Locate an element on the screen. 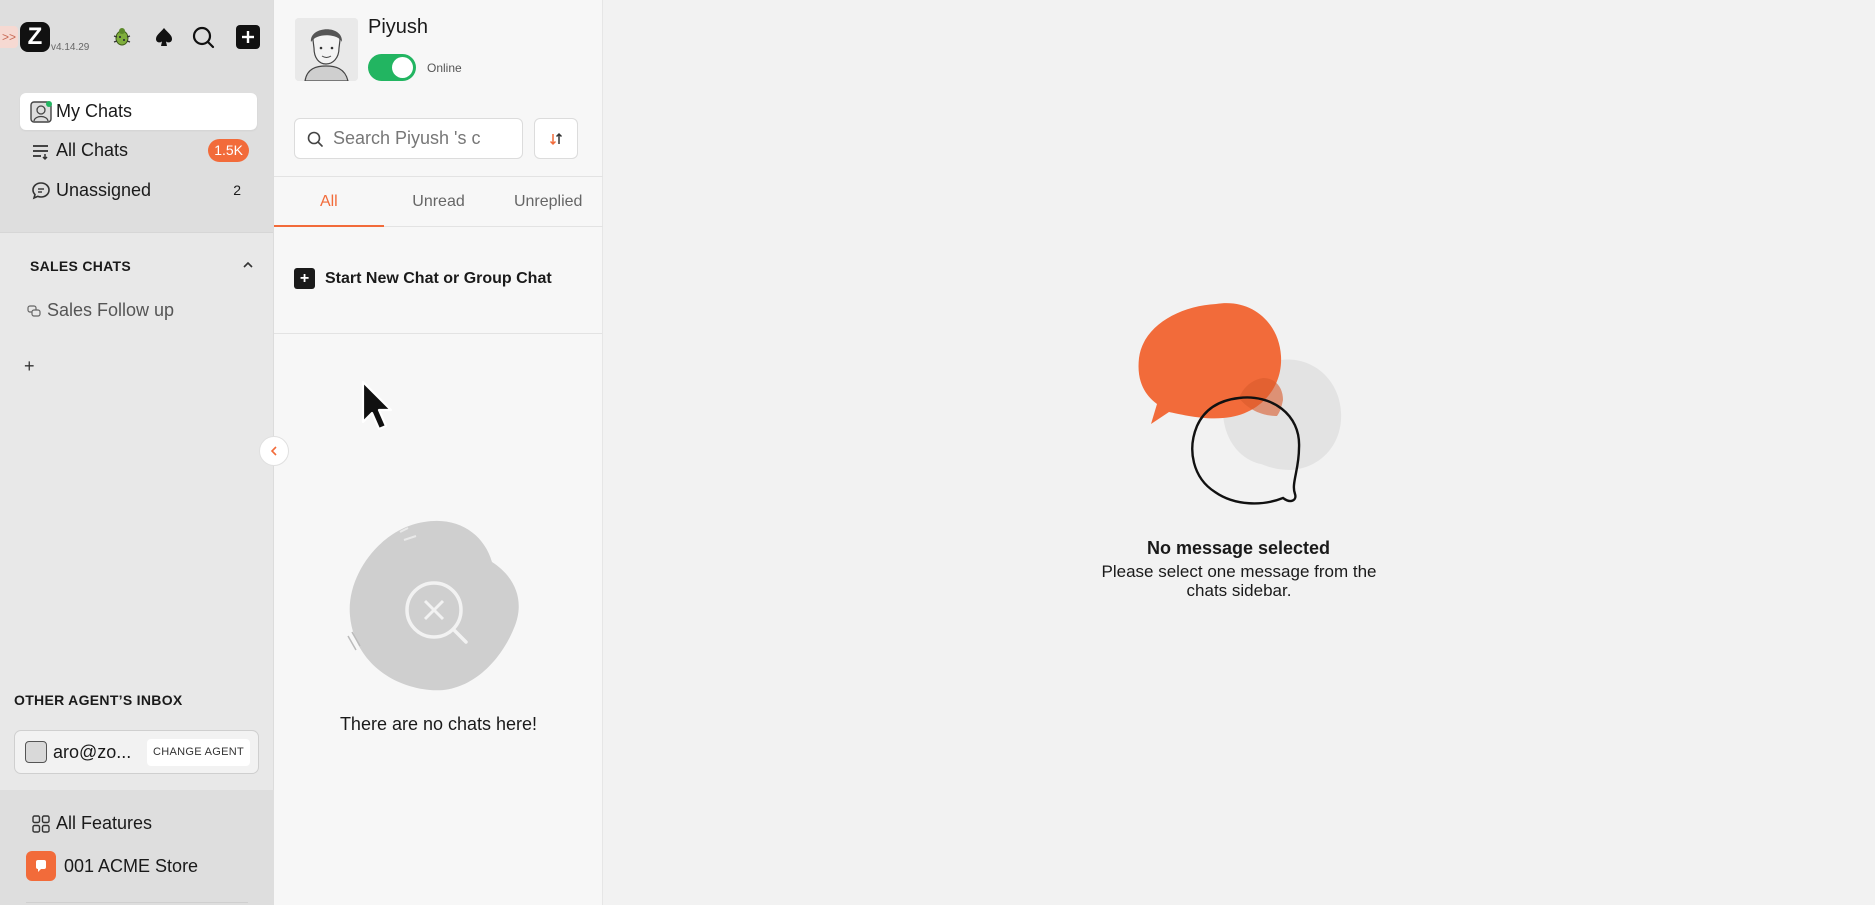 The image size is (1875, 905). tab-unread: Unread is located at coordinates (439, 201).